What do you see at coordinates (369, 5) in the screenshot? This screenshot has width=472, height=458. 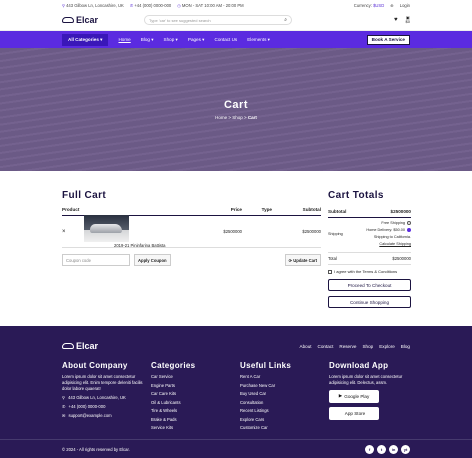 I see `currency-selector: Currency: $USD` at bounding box center [369, 5].